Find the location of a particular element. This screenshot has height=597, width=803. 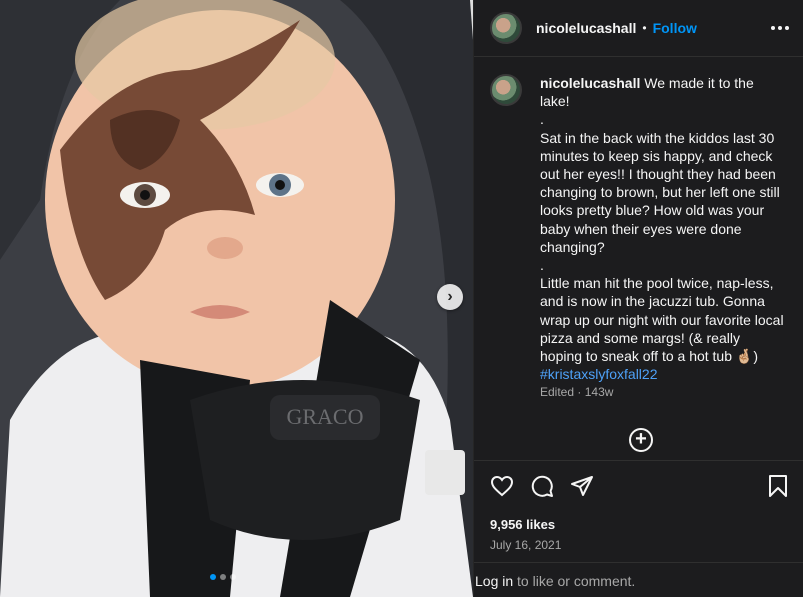

post-date: July 16, 2021 is located at coordinates (525, 545).